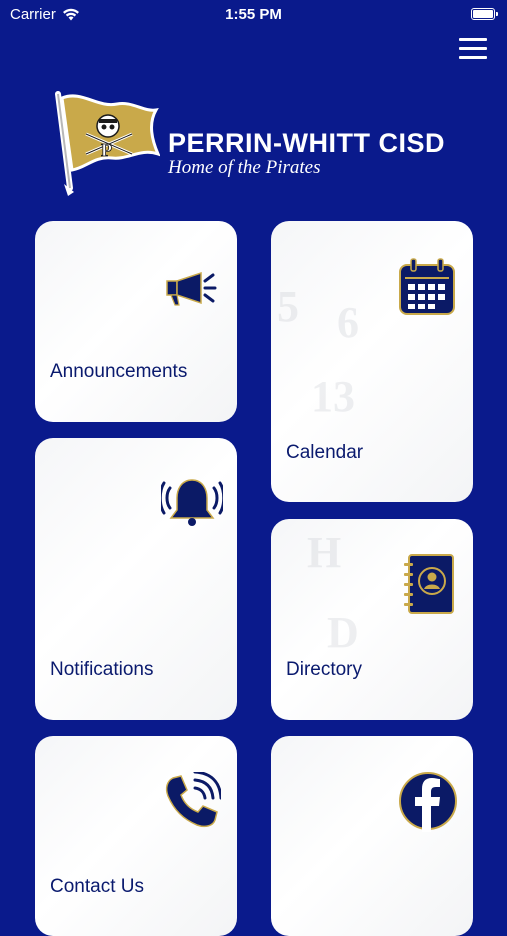 Image resolution: width=507 pixels, height=936 pixels. Describe the element at coordinates (372, 836) in the screenshot. I see `facebook-tile` at that location.